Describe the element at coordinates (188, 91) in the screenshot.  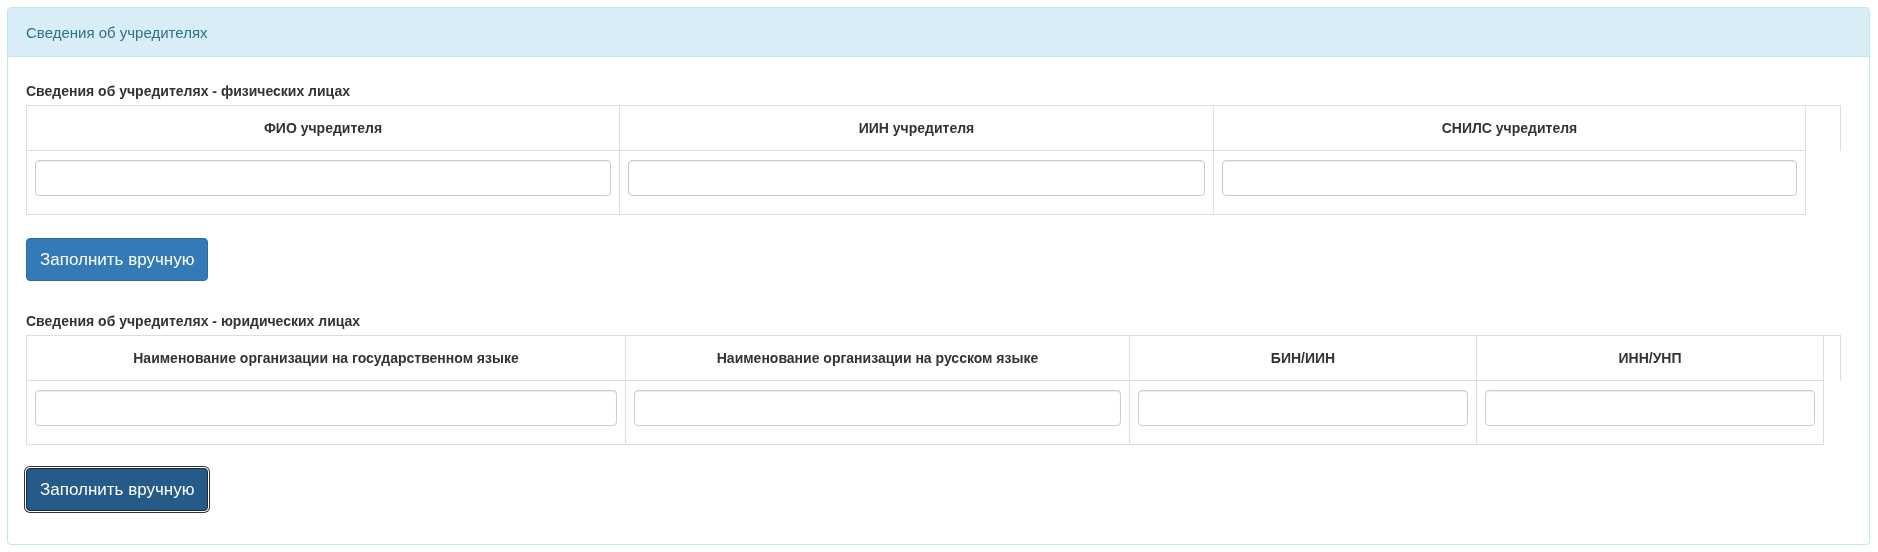
I see `section-title: Сведения об учредителях - физических лицах` at that location.